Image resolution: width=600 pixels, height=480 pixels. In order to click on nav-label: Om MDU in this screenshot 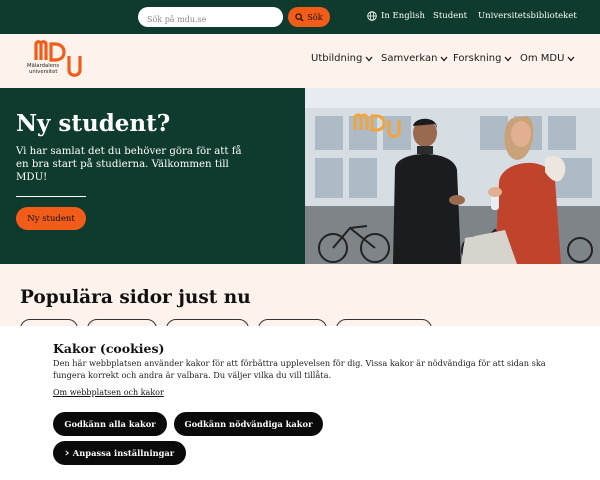, I will do `click(542, 58)`.